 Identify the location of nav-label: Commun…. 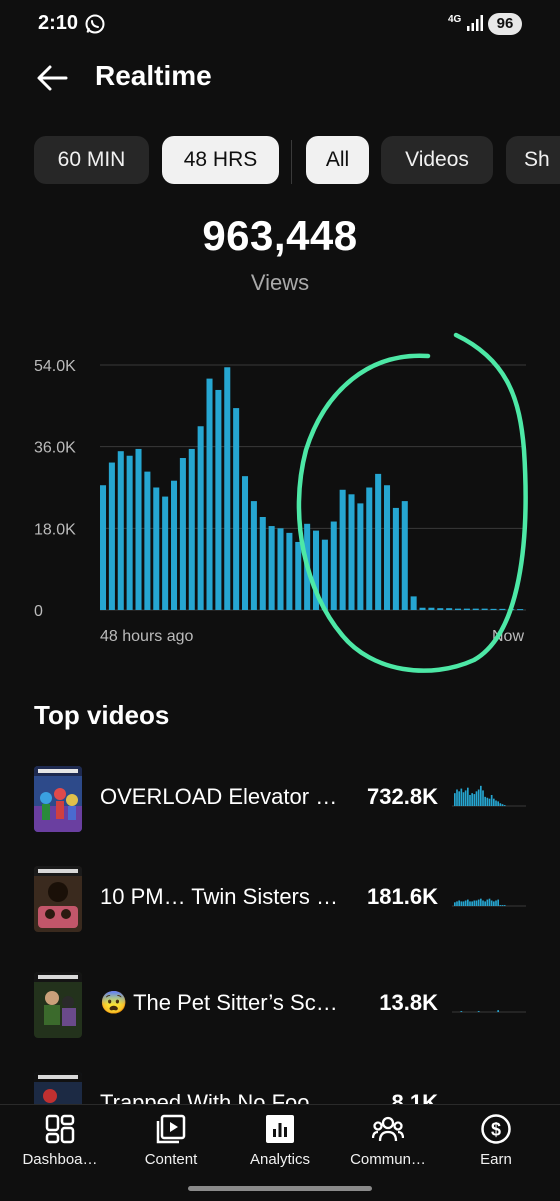
(388, 1159).